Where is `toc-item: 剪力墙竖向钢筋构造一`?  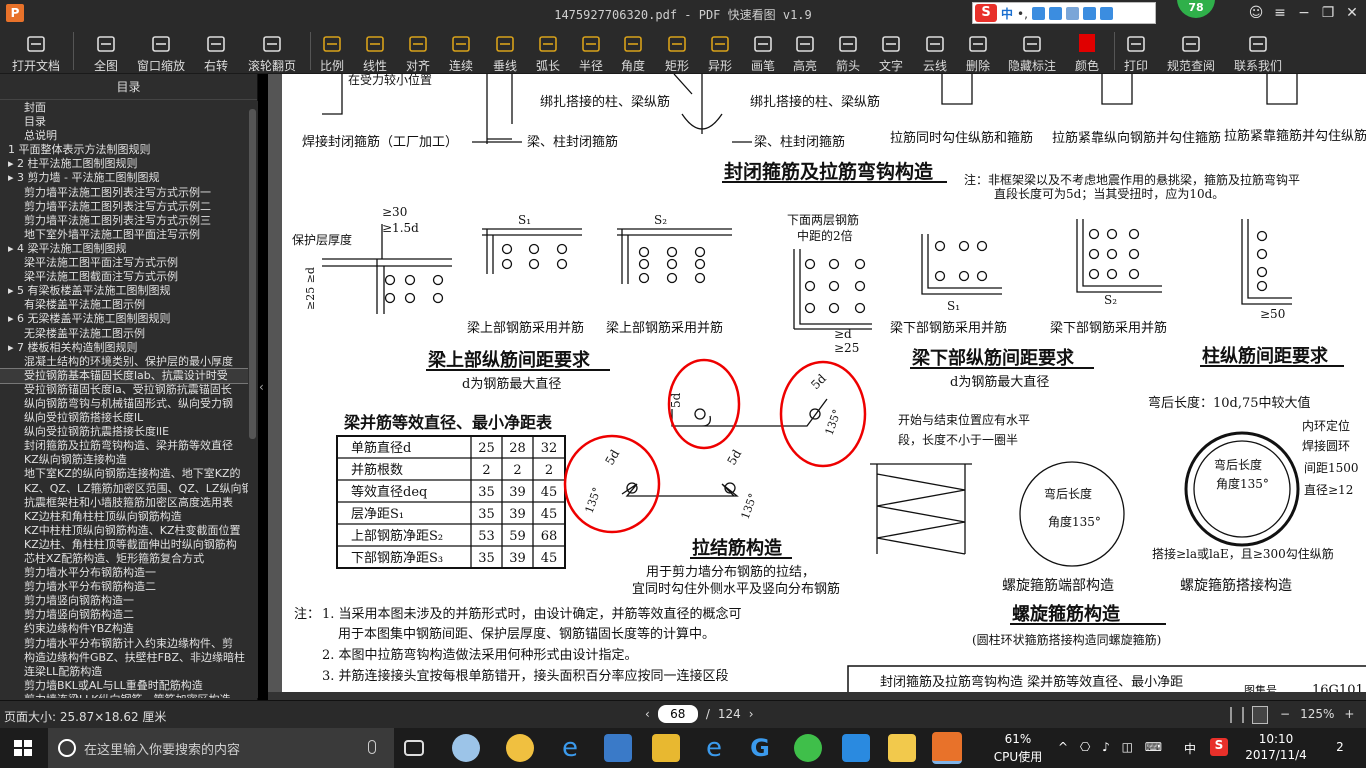 toc-item: 剪力墙竖向钢筋构造一 is located at coordinates (124, 601).